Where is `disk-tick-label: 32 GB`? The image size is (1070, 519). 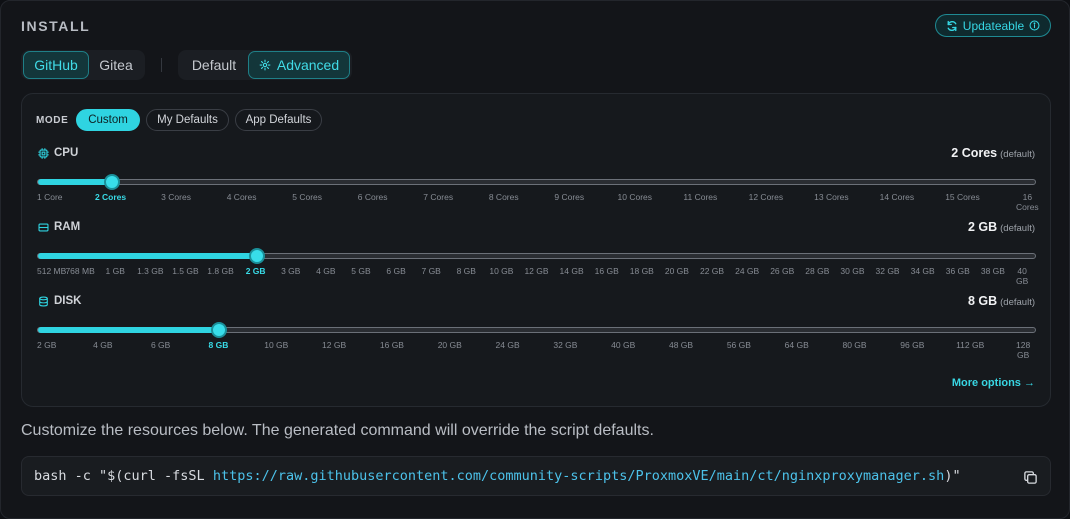
disk-tick-label: 32 GB is located at coordinates (565, 345).